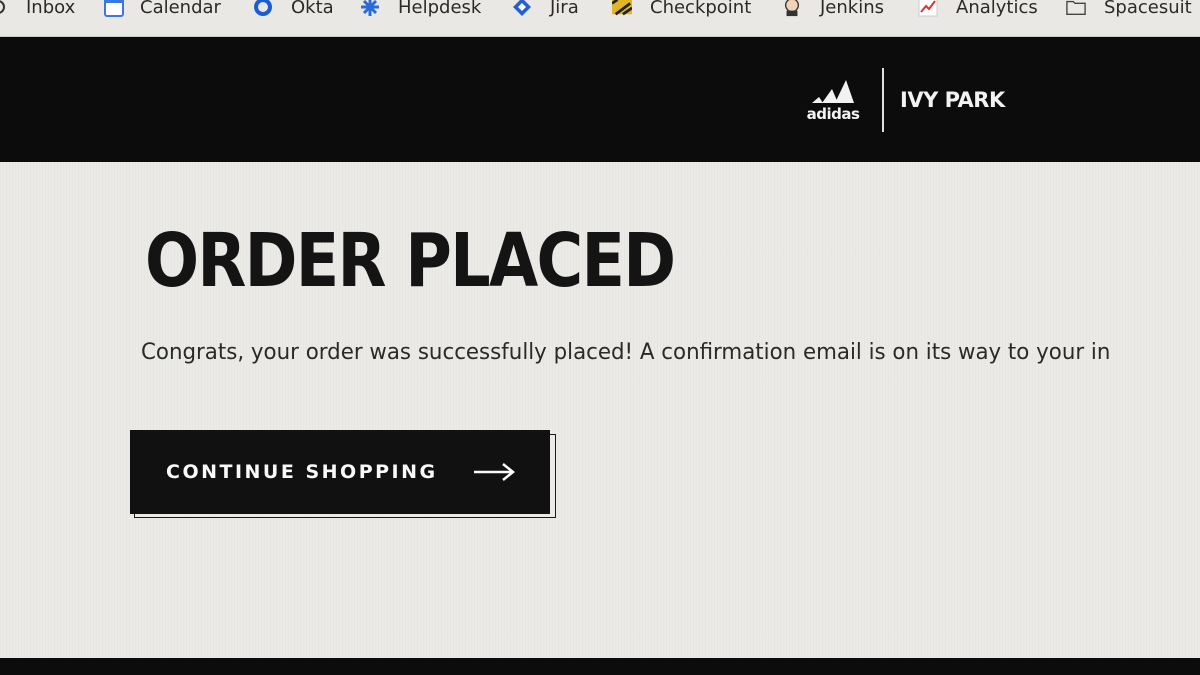  What do you see at coordinates (410, 261) in the screenshot?
I see `page-title: ORDER PLACED` at bounding box center [410, 261].